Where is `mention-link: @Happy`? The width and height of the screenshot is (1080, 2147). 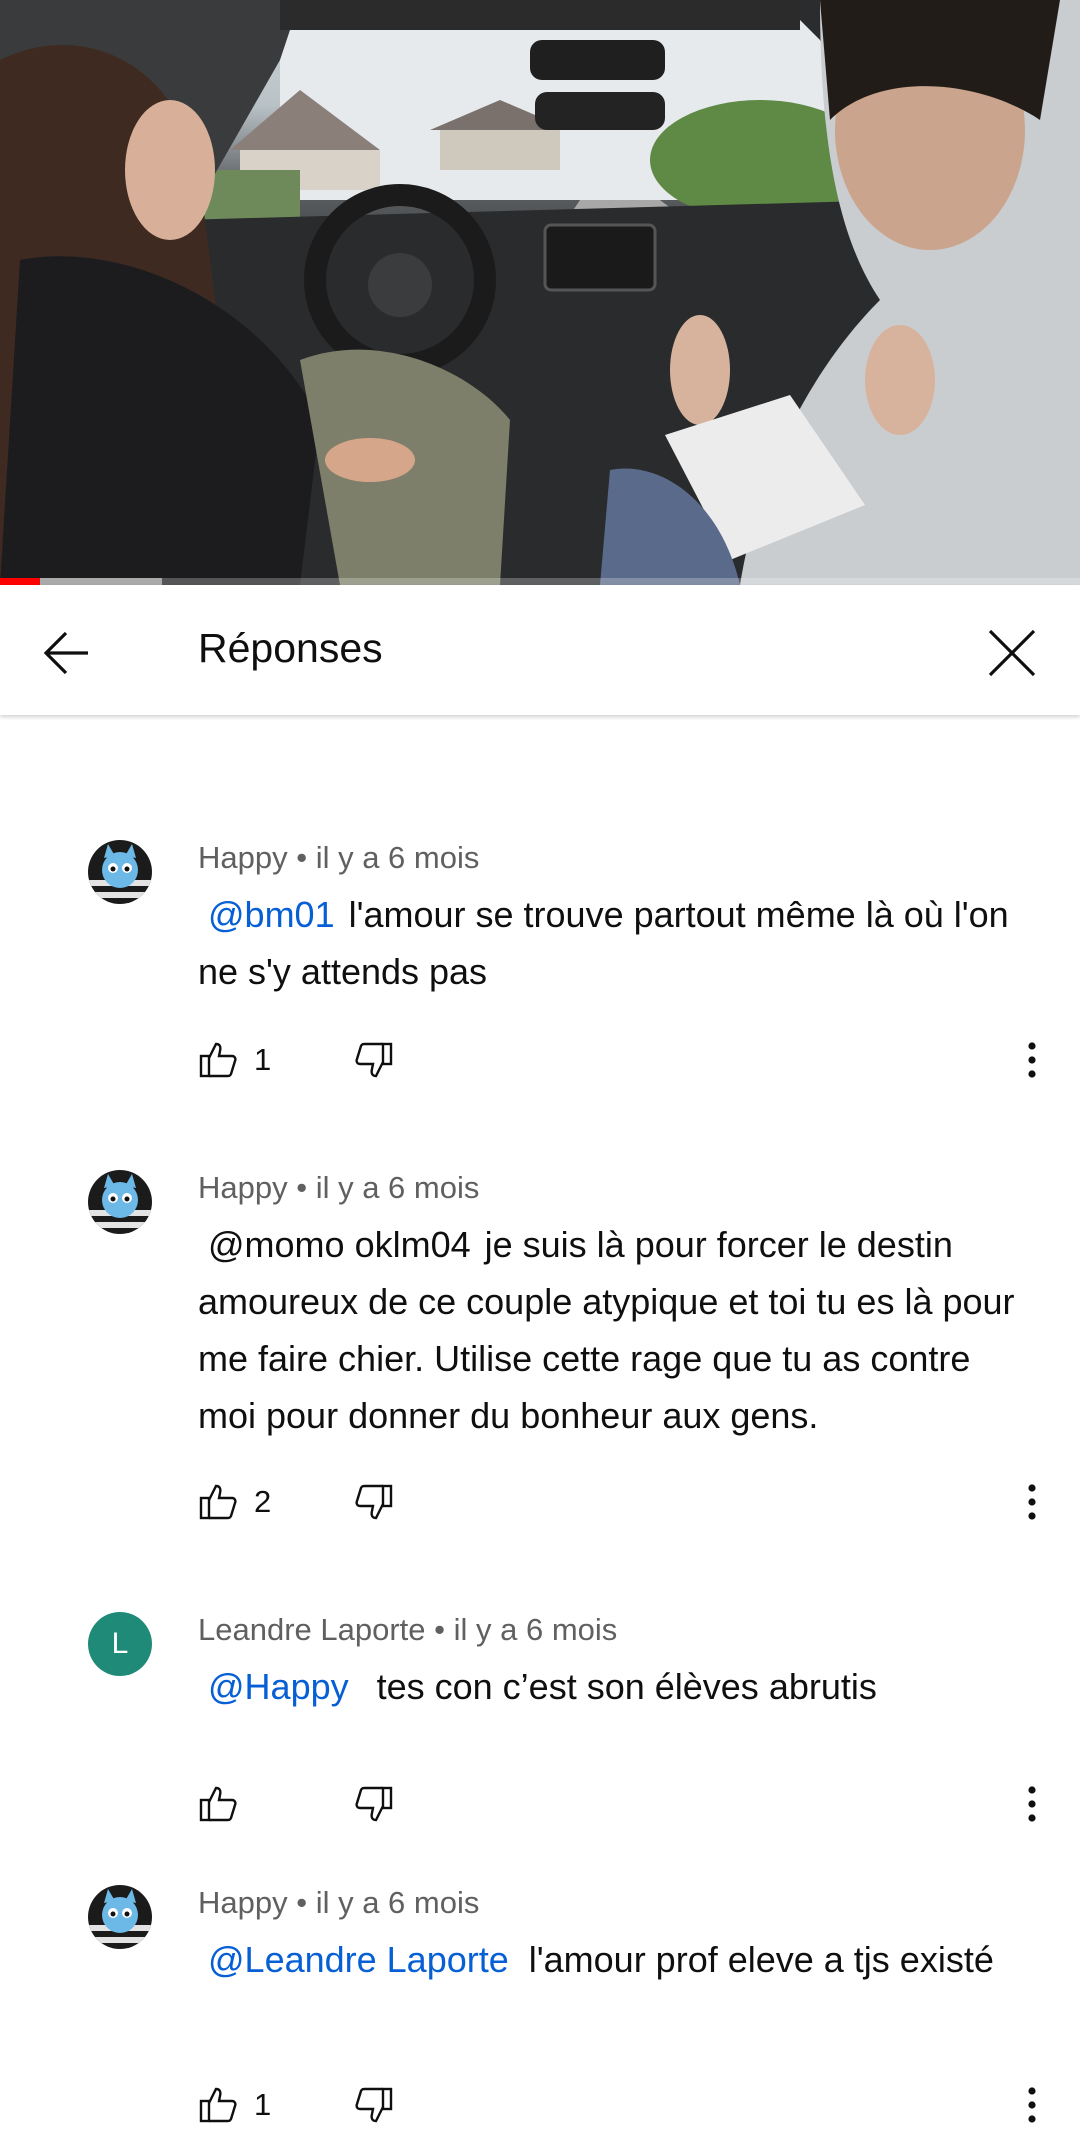 mention-link: @Happy is located at coordinates (278, 1686).